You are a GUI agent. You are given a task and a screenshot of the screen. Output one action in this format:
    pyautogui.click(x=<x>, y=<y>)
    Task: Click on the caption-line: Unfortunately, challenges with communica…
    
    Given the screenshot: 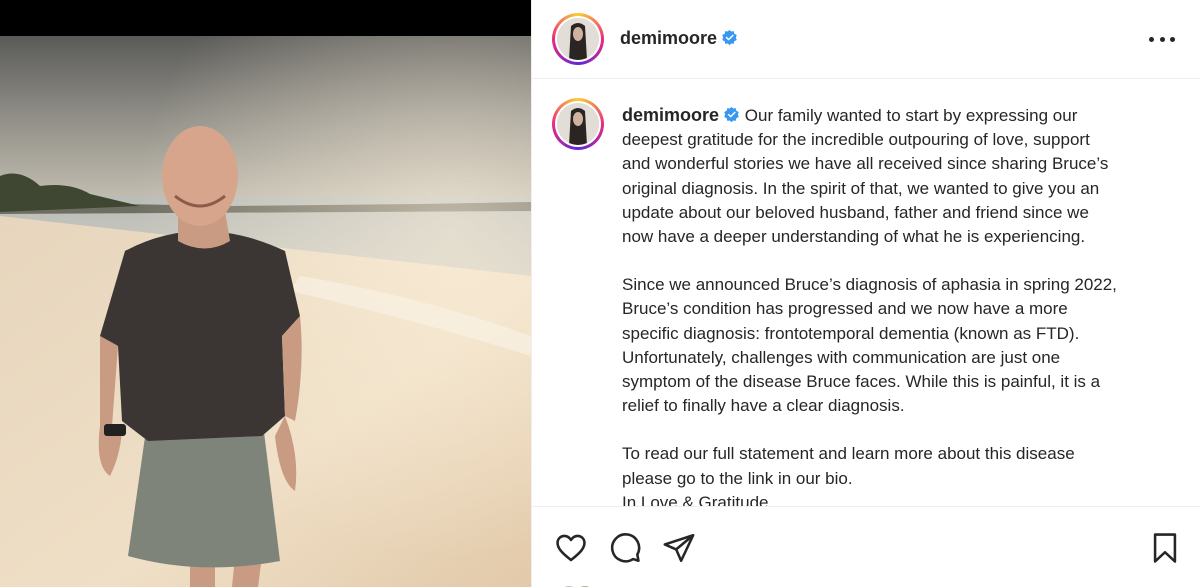 What is the action you would take?
    pyautogui.click(x=841, y=357)
    